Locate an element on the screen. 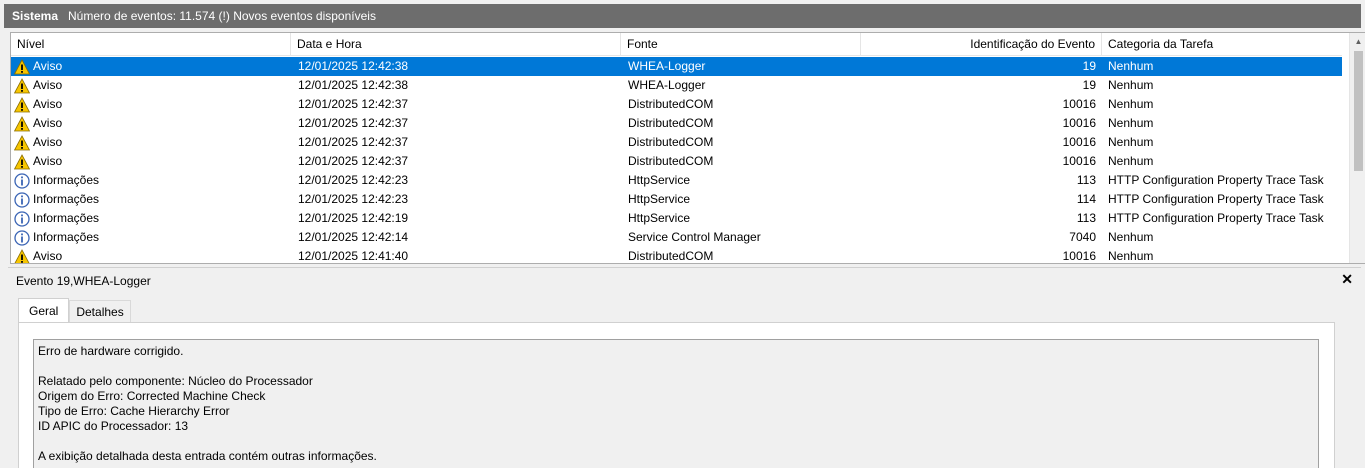 Image resolution: width=1365 pixels, height=468 pixels. date-cell: 12/01/2025 12:41:40 is located at coordinates (353, 256).